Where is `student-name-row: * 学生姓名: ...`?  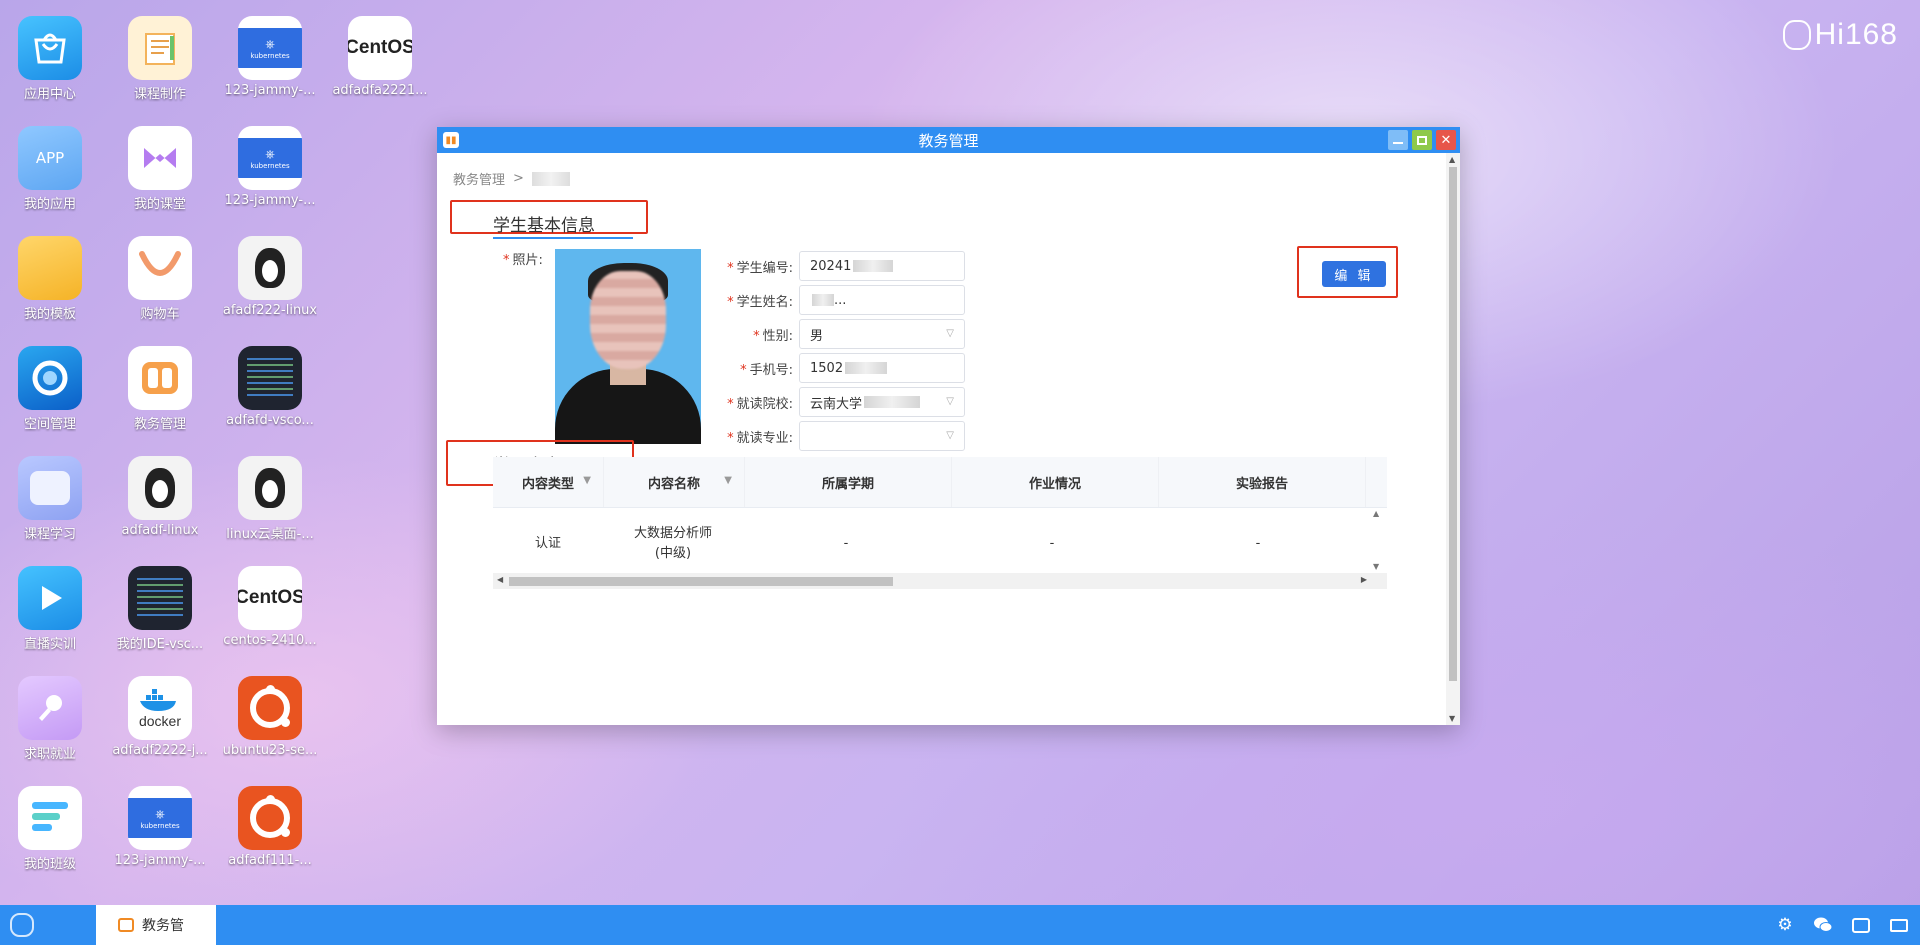 student-name-row: * 学生姓名: ... is located at coordinates (836, 300).